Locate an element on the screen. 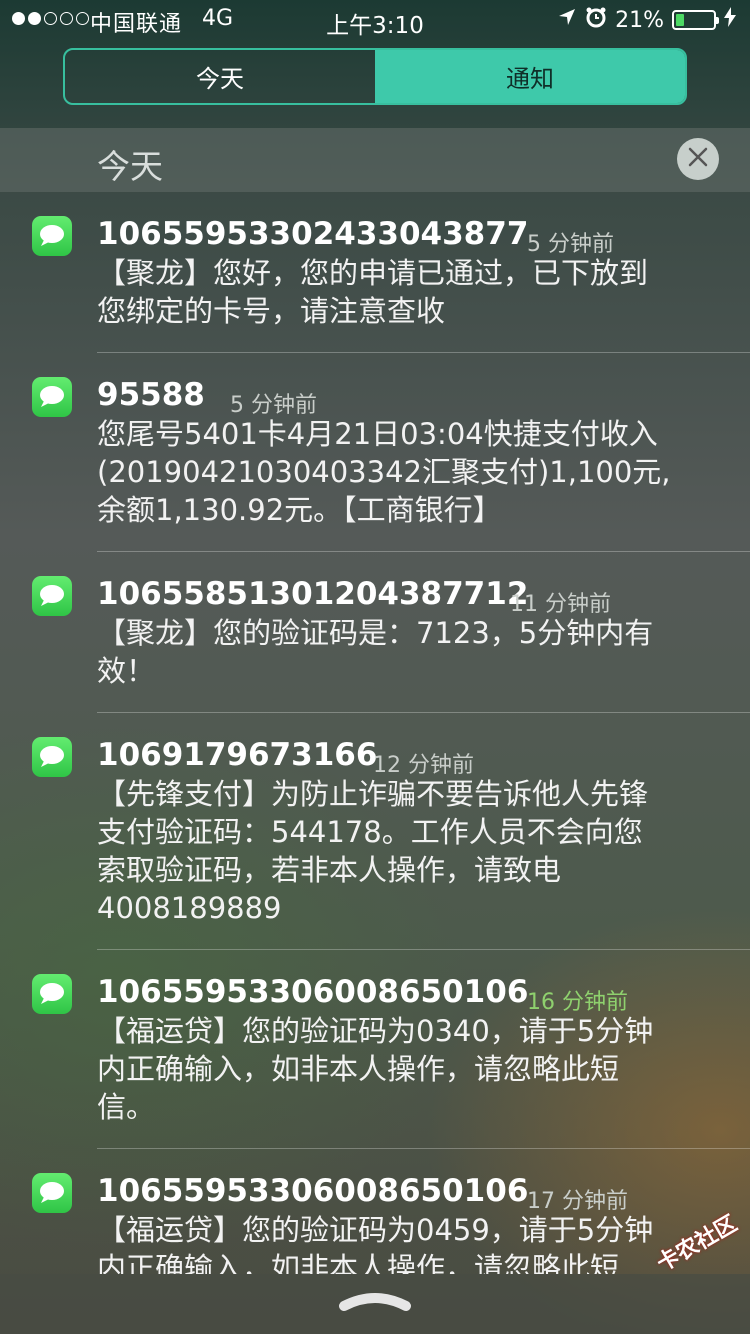 The width and height of the screenshot is (750, 1334). notification-body-line: 【福运贷】您的验证码为0340，请于5分钟 is located at coordinates (375, 1031).